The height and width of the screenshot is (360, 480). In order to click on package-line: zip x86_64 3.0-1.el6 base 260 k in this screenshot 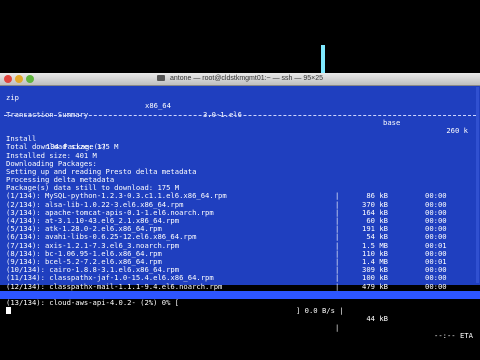, I will do `click(240, 110)`.